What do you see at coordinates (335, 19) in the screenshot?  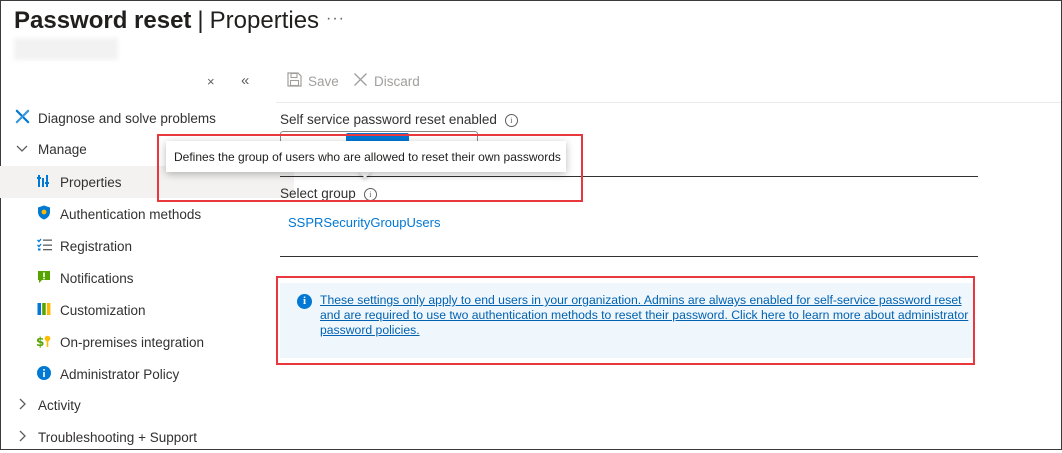 I see `more-options-button: ···` at bounding box center [335, 19].